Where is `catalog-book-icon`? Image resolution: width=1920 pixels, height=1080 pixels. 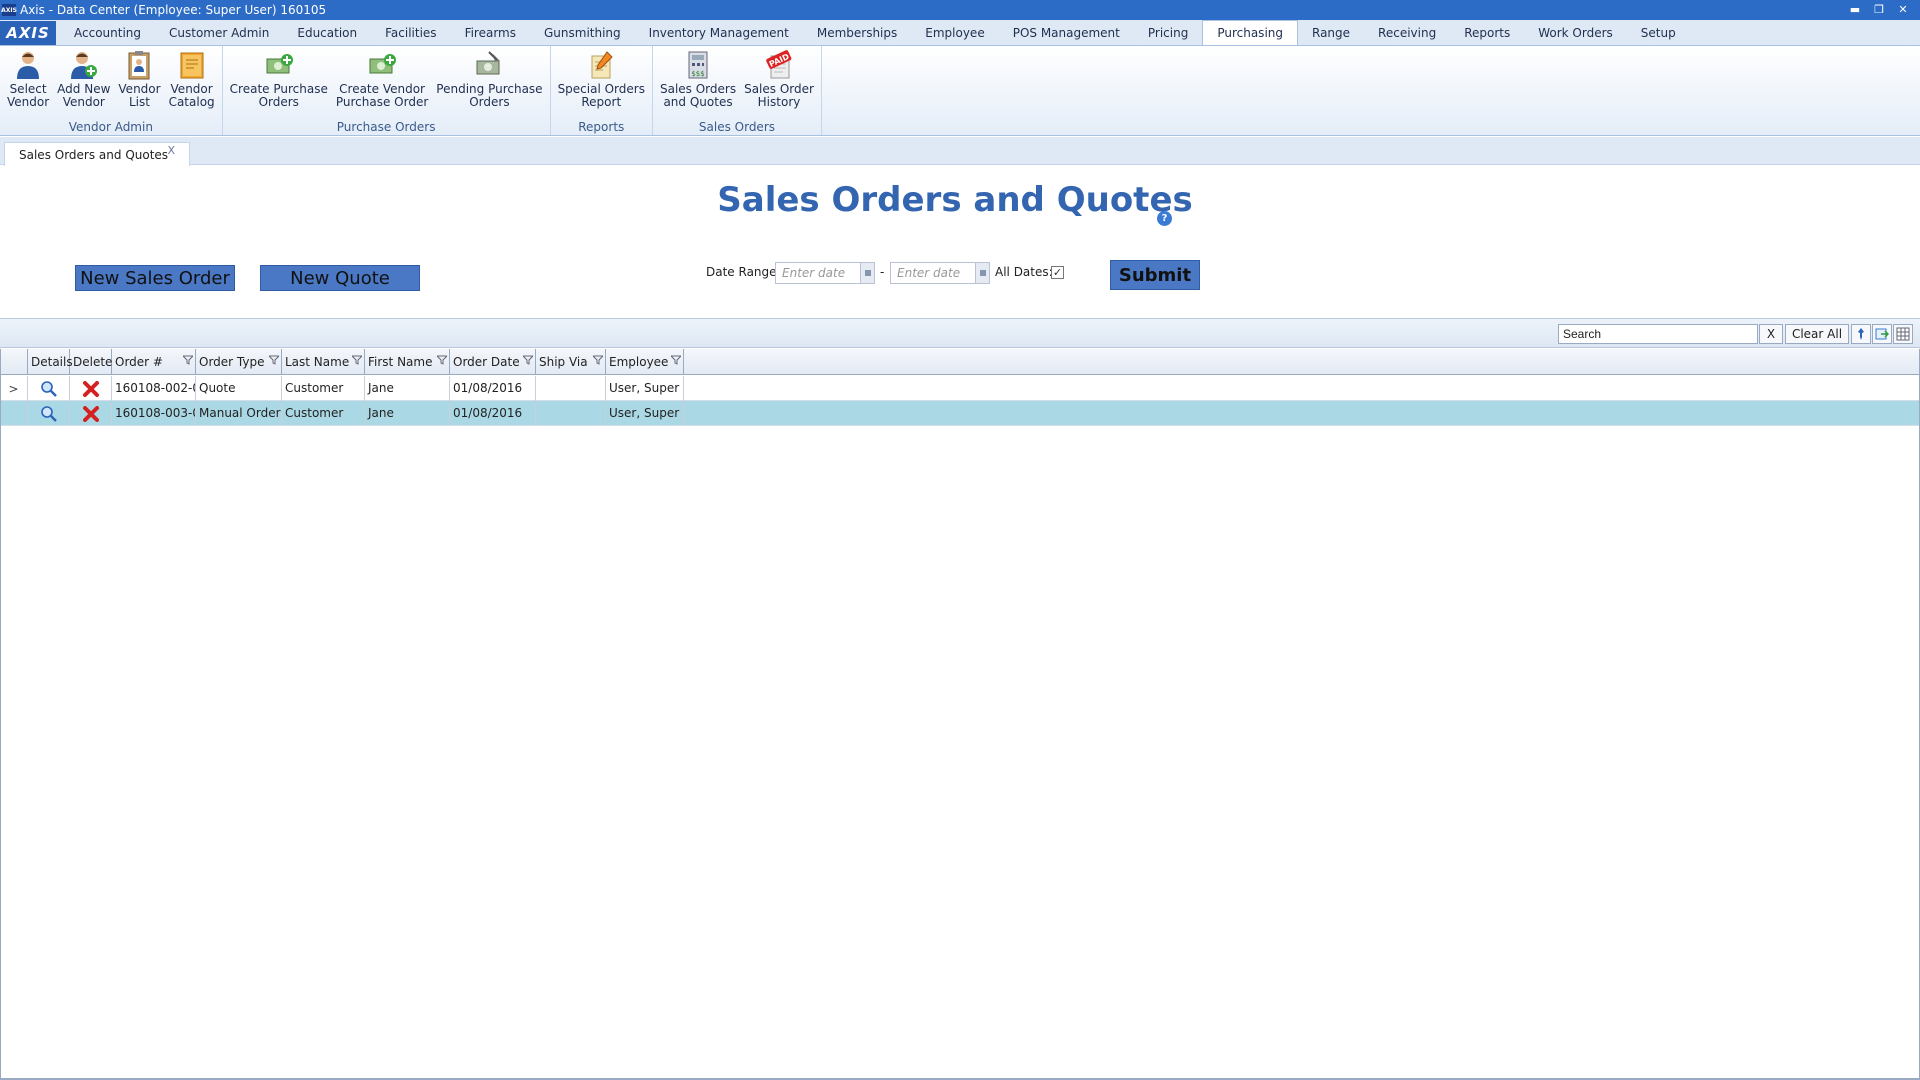 catalog-book-icon is located at coordinates (192, 65).